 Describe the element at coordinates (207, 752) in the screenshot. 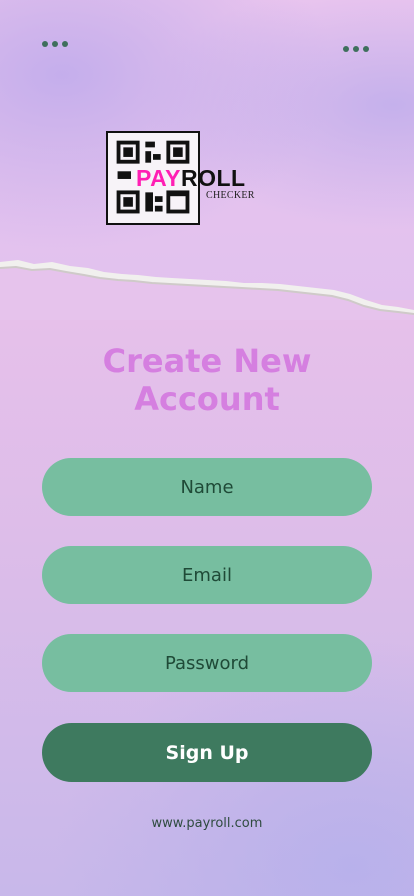

I see `sign-up-button: Sign Up` at that location.